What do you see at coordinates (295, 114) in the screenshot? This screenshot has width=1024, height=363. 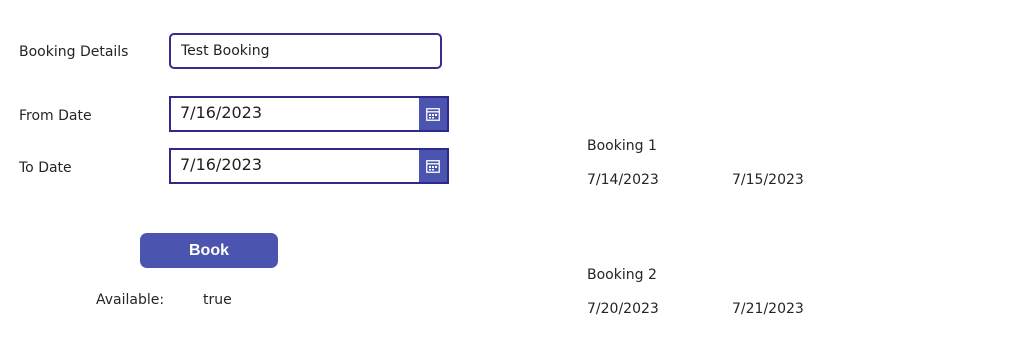 I see `from-date-value: 7/16/2023` at bounding box center [295, 114].